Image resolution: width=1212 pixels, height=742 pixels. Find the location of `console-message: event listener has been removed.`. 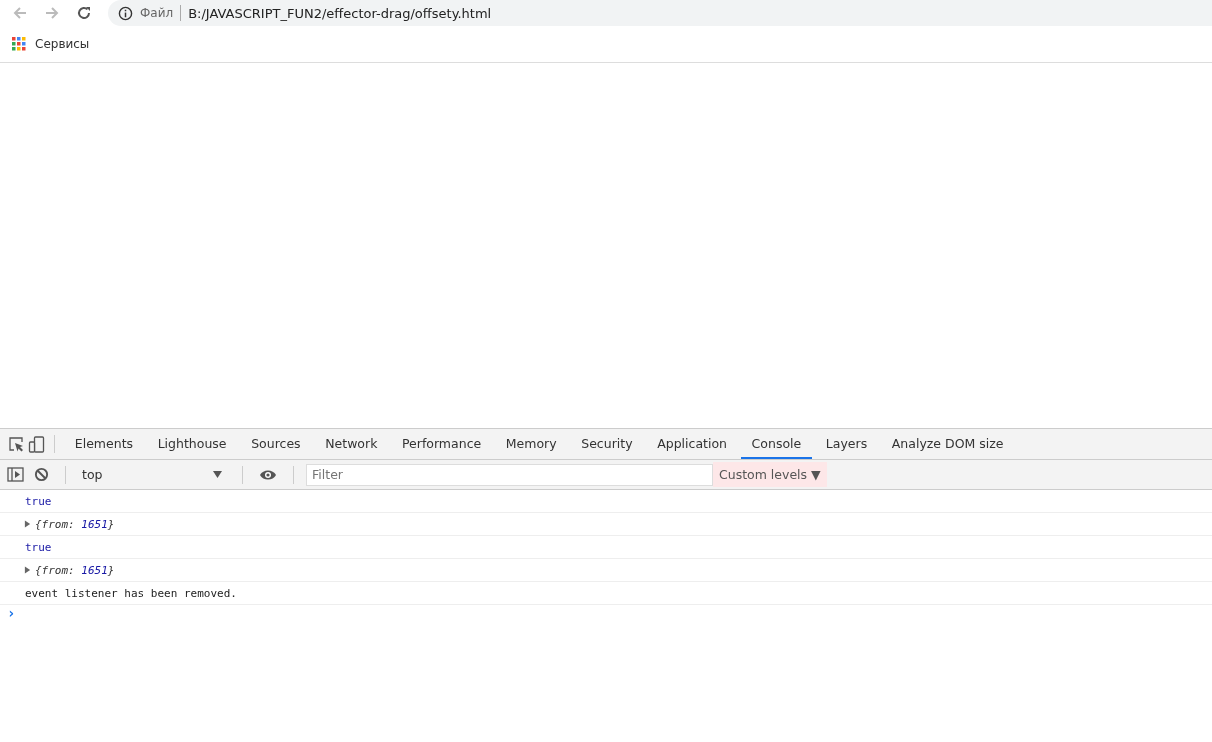

console-message: event listener has been removed. is located at coordinates (131, 593).